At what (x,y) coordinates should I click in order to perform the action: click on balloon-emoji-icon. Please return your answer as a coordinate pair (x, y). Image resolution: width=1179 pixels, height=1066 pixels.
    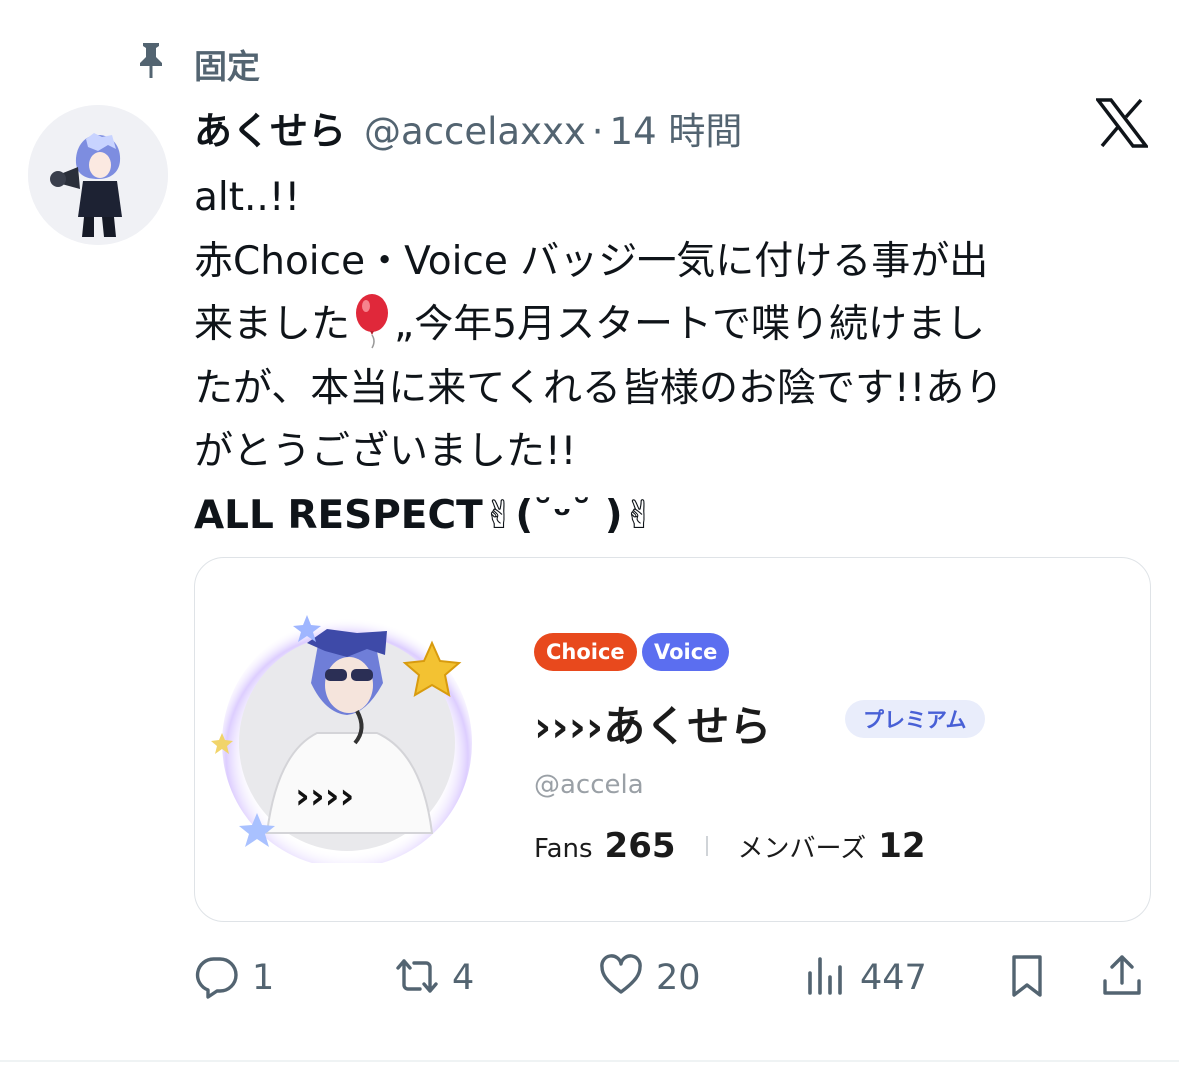
    Looking at the image, I should click on (372, 321).